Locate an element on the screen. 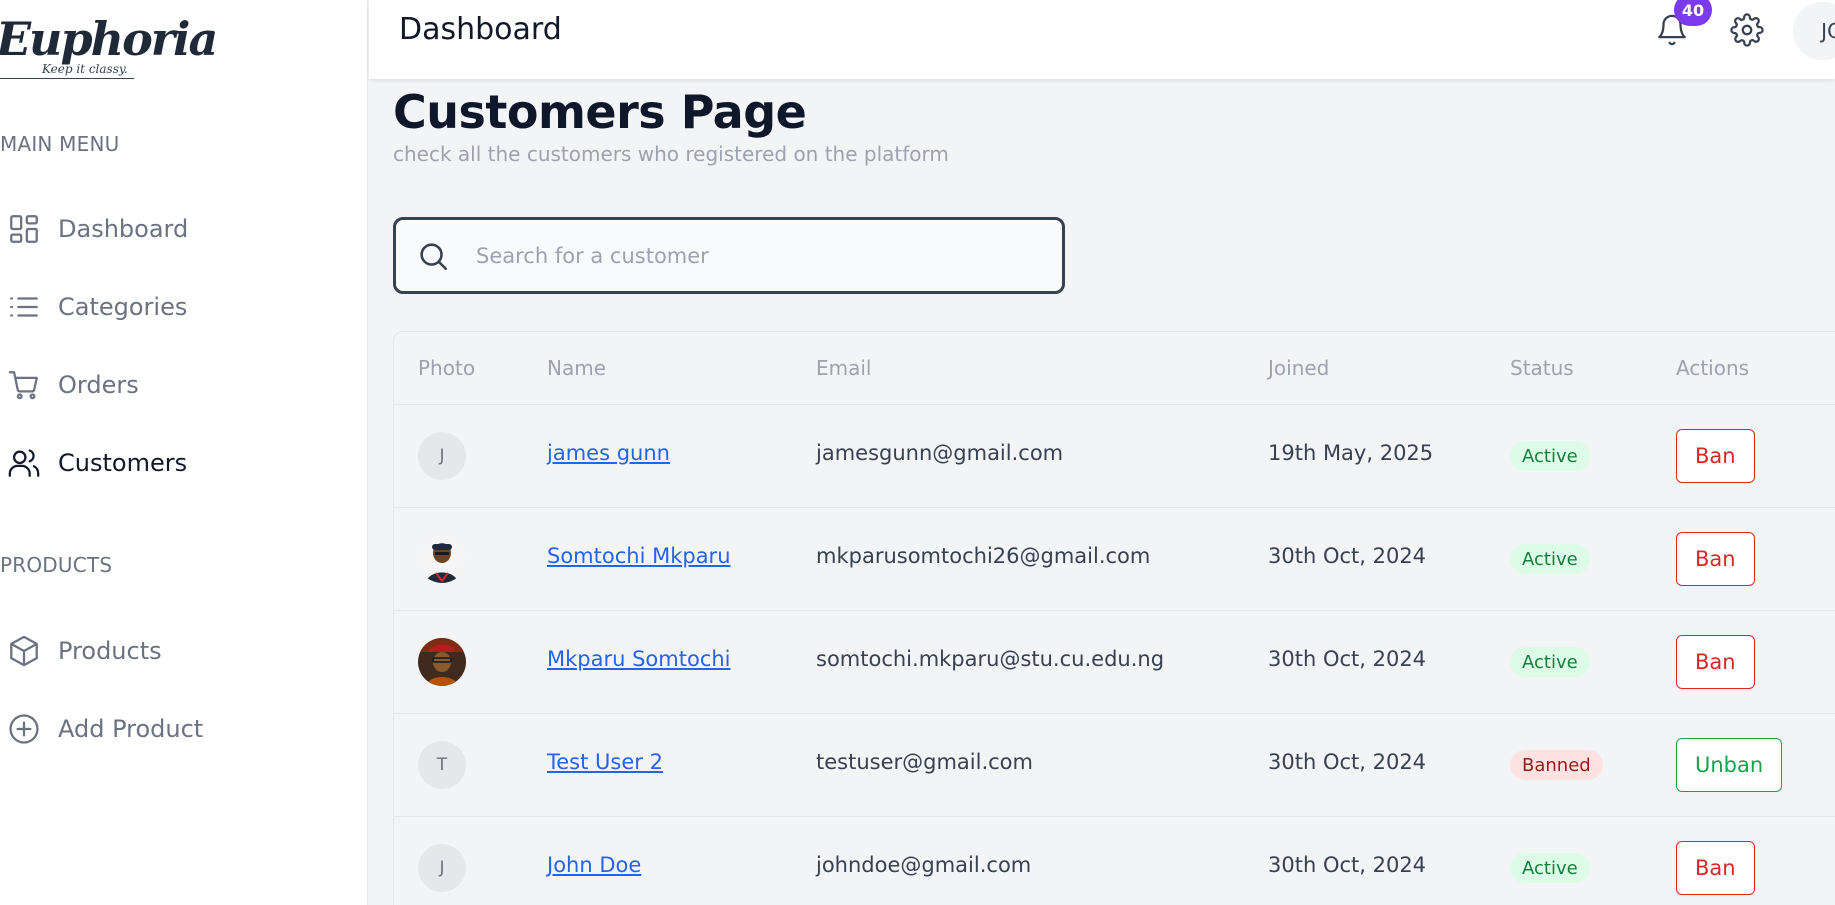 The width and height of the screenshot is (1835, 905). sidebar-item-dashboard: Dashboard is located at coordinates (180, 229).